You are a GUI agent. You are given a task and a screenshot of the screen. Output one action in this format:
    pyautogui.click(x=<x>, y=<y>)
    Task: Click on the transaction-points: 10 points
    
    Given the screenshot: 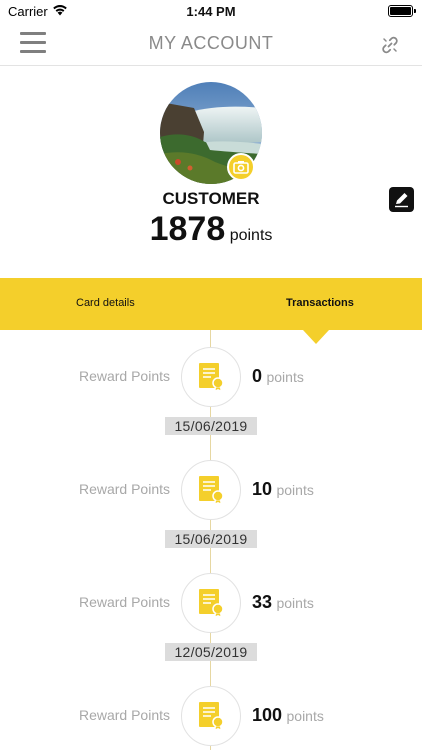 What is the action you would take?
    pyautogui.click(x=283, y=489)
    